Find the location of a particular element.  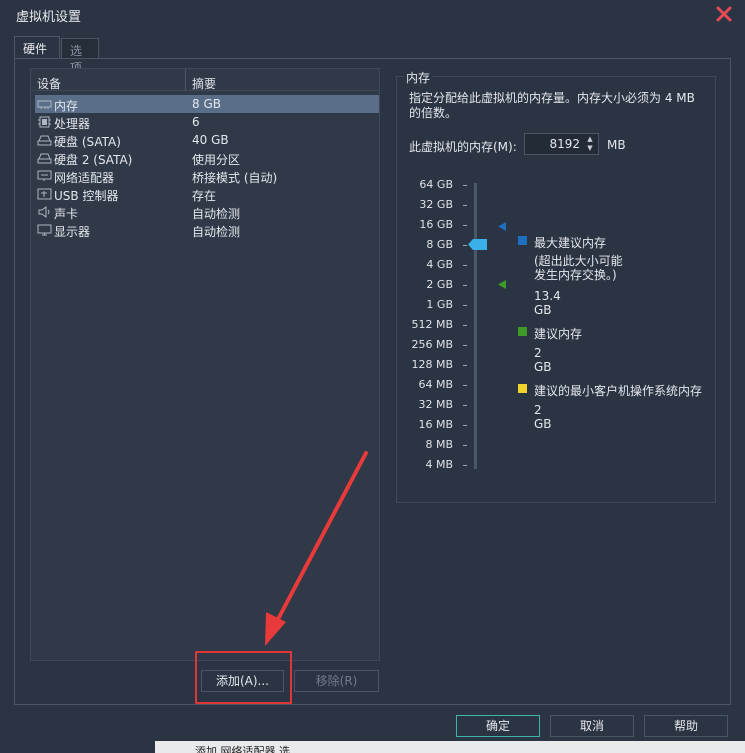

scale-label: 16 MB is located at coordinates (435, 424).